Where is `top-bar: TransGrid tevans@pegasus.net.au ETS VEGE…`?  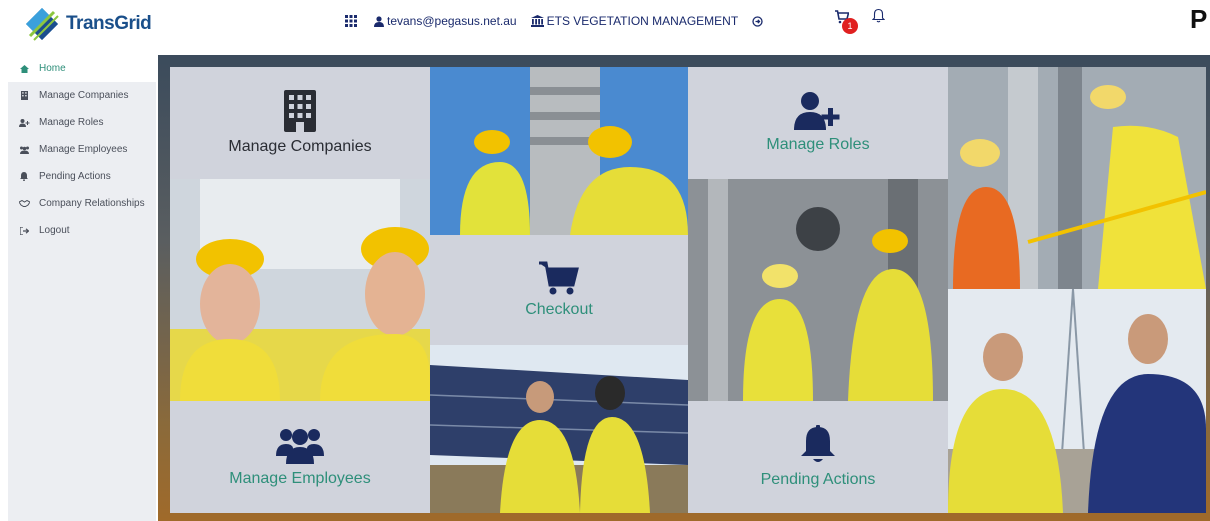 top-bar: TransGrid tevans@pegasus.net.au ETS VEGE… is located at coordinates (605, 26).